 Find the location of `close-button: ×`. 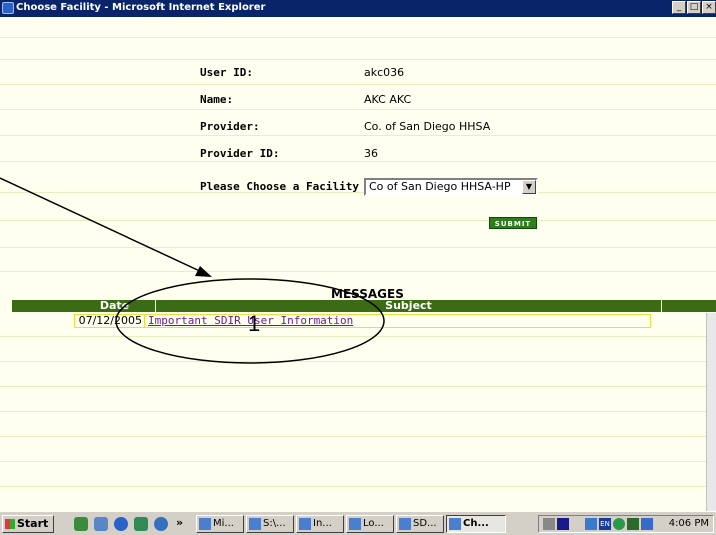

close-button: × is located at coordinates (709, 7).